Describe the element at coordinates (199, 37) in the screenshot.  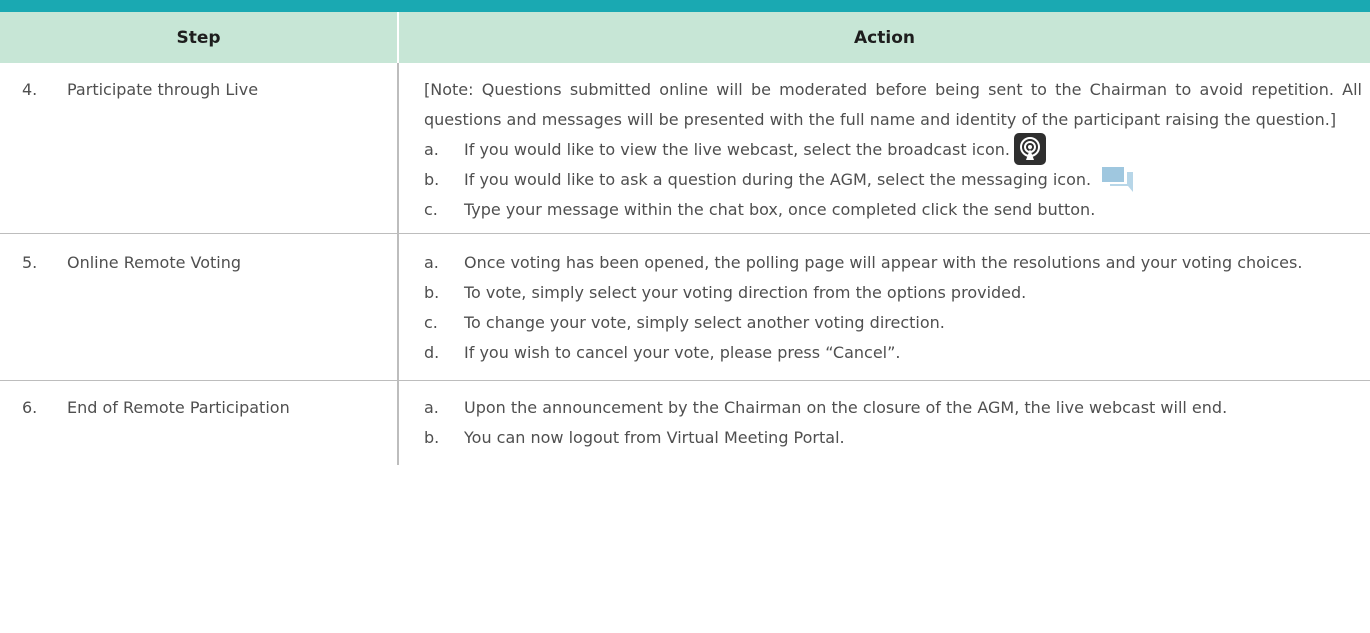
I see `header-step: Step` at that location.